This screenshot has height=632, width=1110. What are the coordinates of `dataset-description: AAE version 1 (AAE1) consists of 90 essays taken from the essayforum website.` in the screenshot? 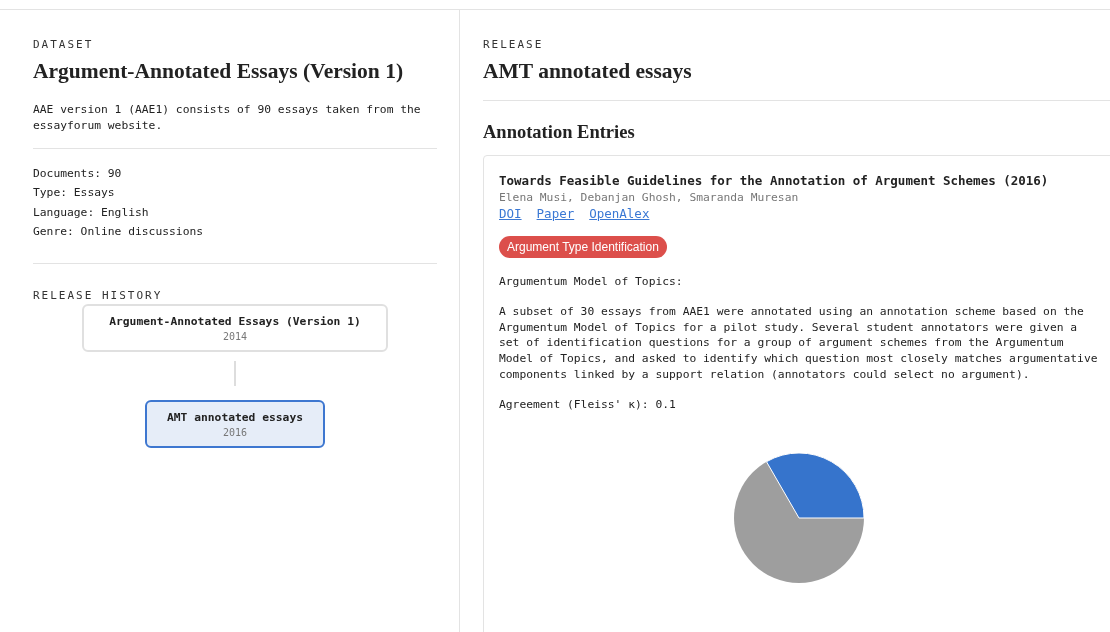 It's located at (227, 118).